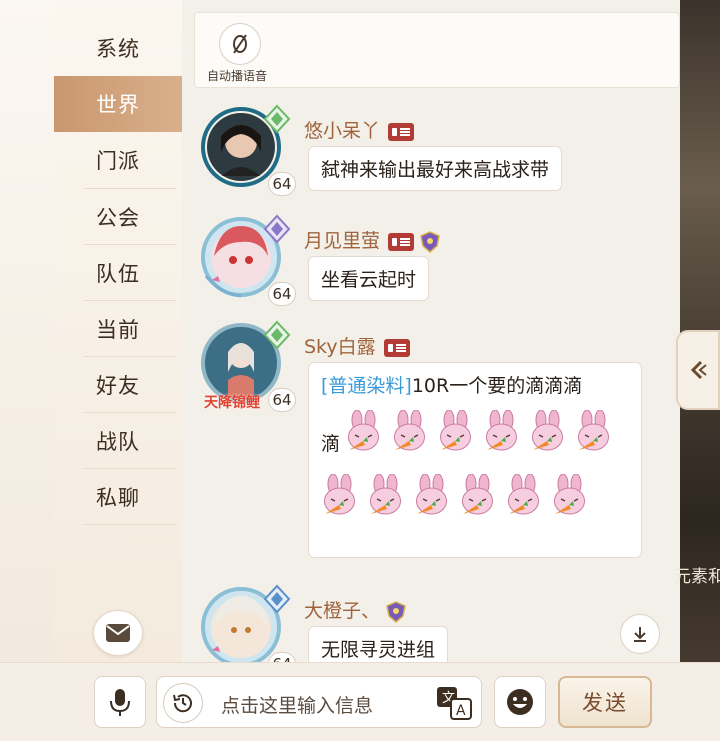  I want to click on tab-label: 公会, so click(118, 218).